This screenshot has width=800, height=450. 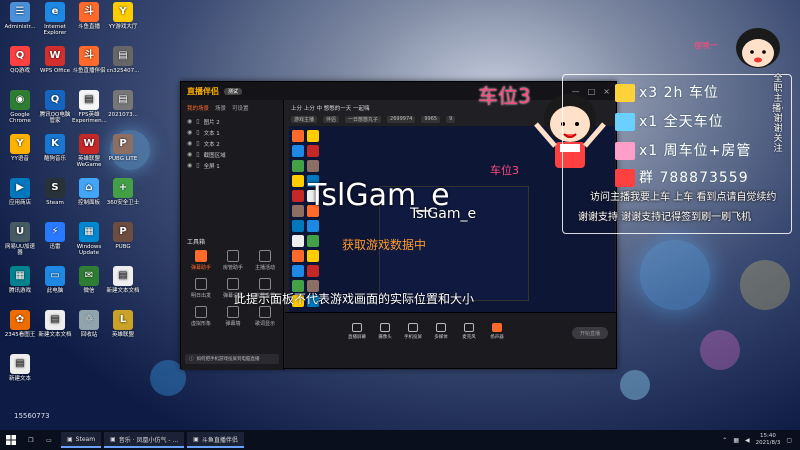 I want to click on desktop-icon: W WPS Office, so click(x=55, y=60).